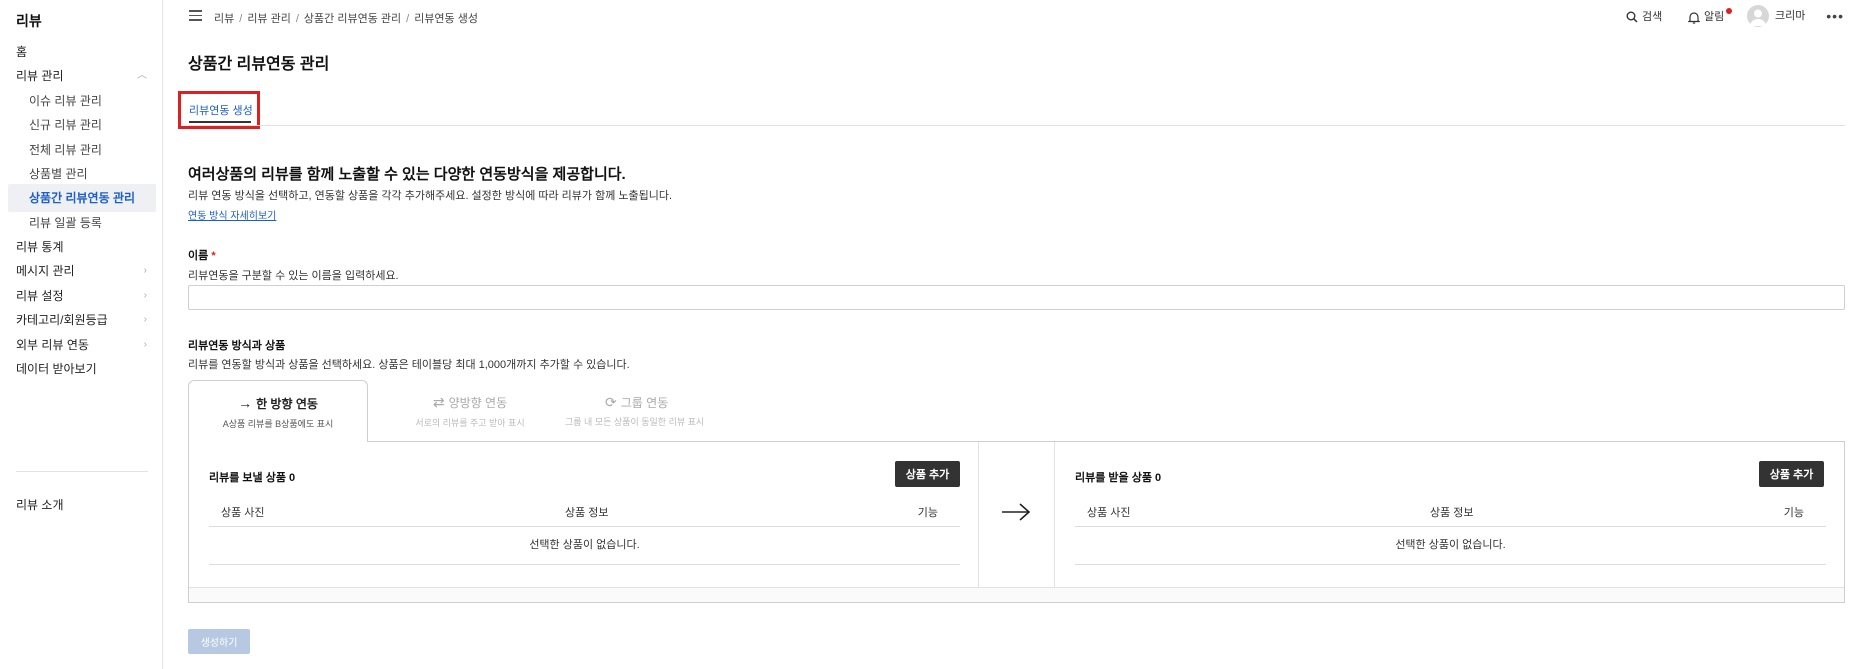  I want to click on tab-desc: 서로의 리뷰를 주고 받아 표시, so click(470, 423).